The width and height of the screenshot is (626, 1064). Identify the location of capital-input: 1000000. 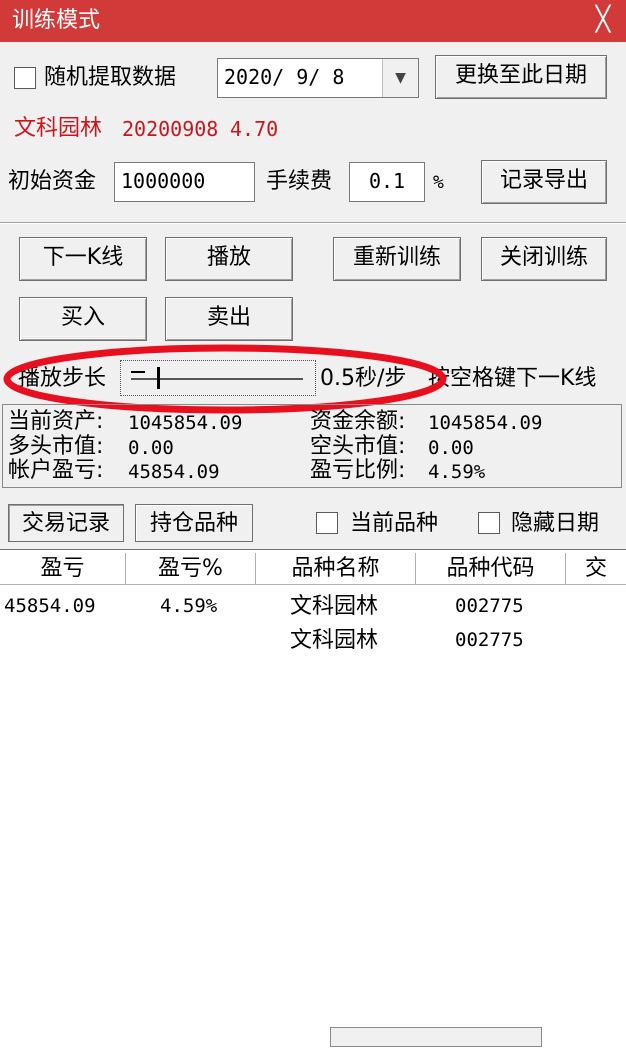
(184, 182).